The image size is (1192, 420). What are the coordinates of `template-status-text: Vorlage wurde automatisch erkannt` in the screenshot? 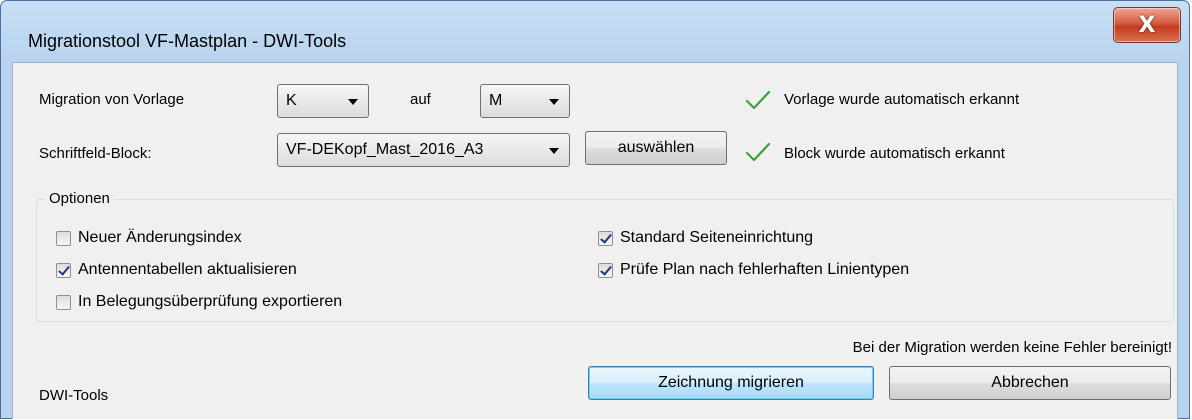 It's located at (902, 99).